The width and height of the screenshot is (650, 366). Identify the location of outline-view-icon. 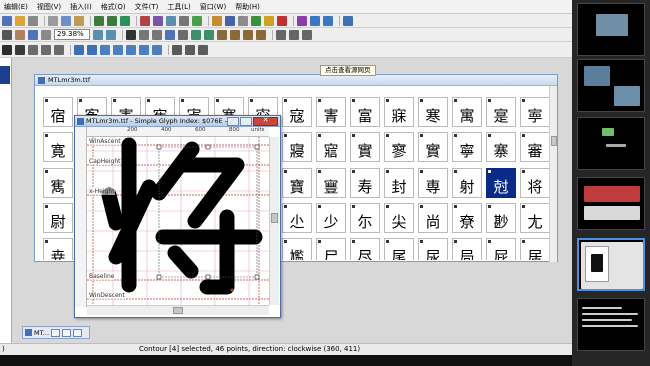
(203, 49).